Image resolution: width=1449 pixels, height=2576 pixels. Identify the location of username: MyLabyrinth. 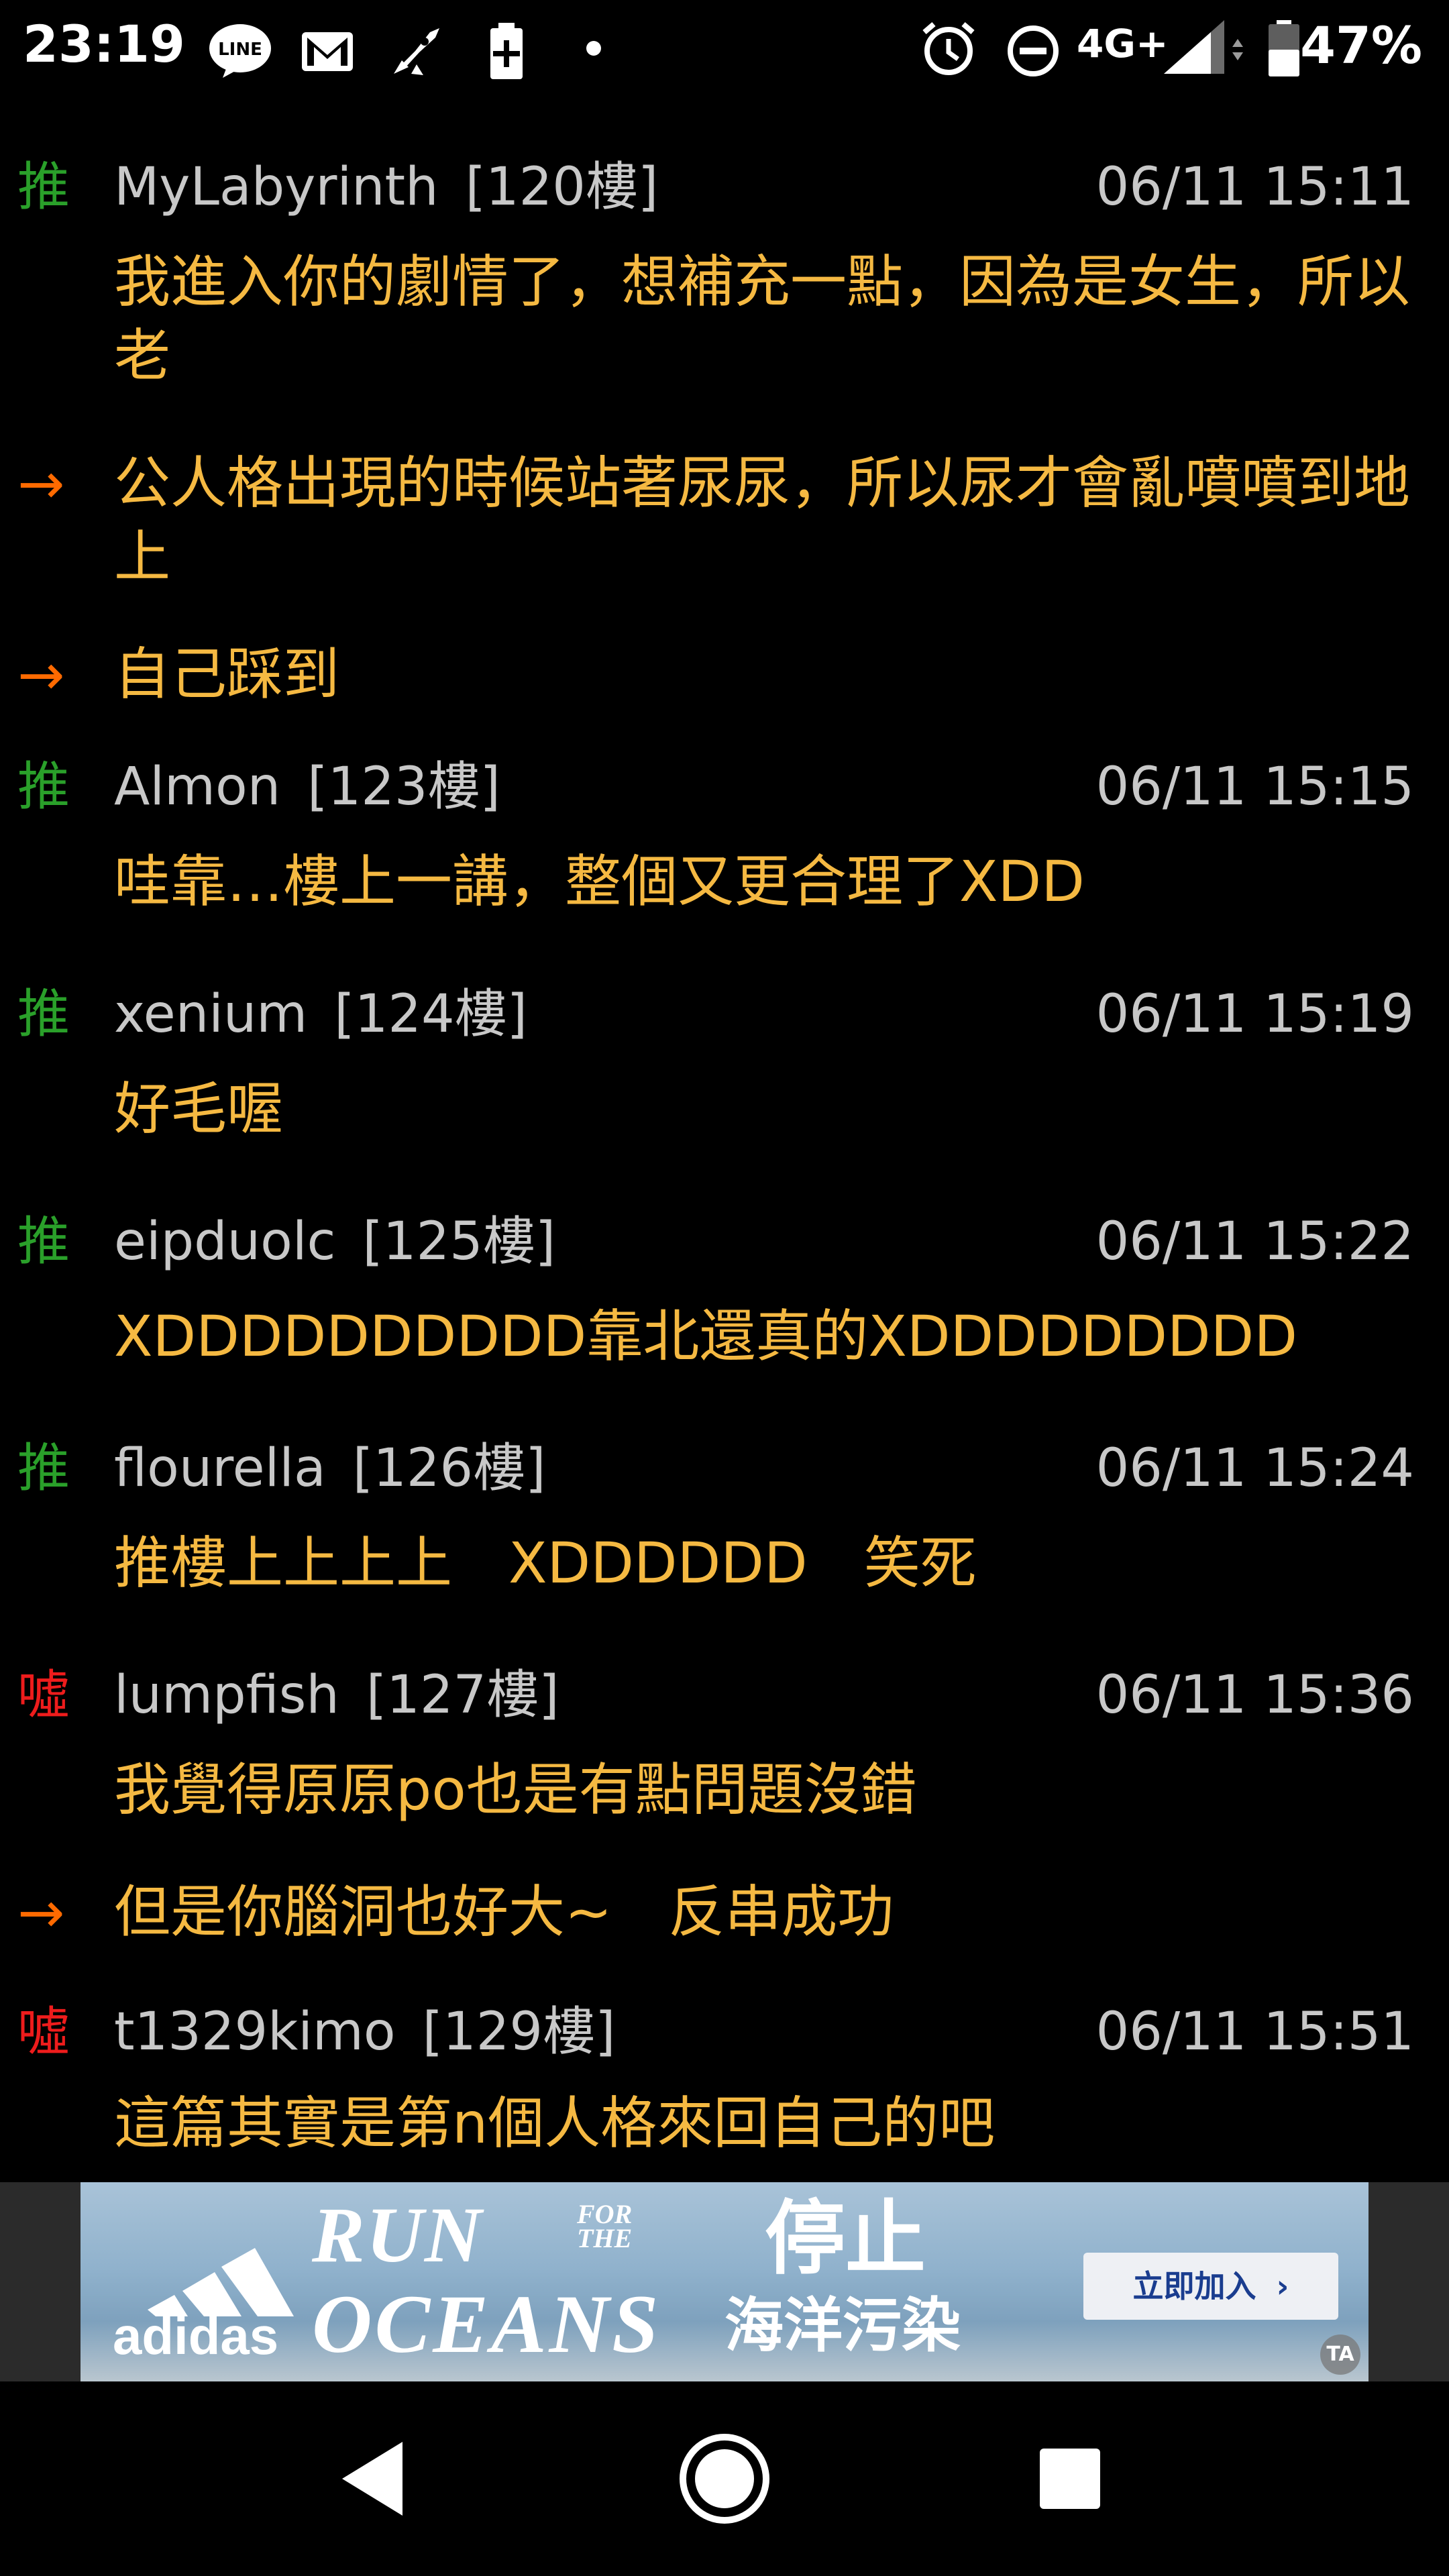
(276, 187).